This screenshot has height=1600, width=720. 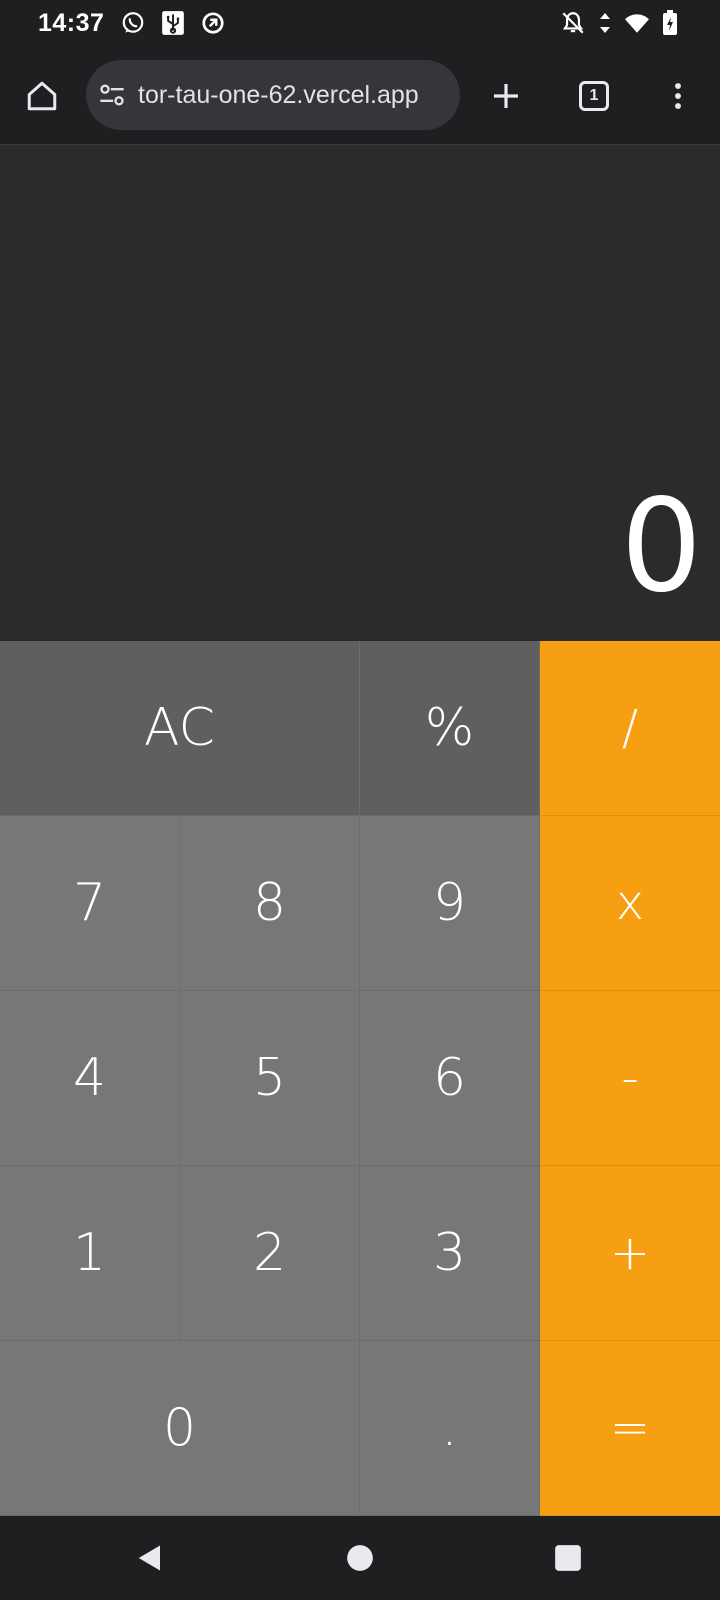 I want to click on more-vert-icon, so click(x=678, y=96).